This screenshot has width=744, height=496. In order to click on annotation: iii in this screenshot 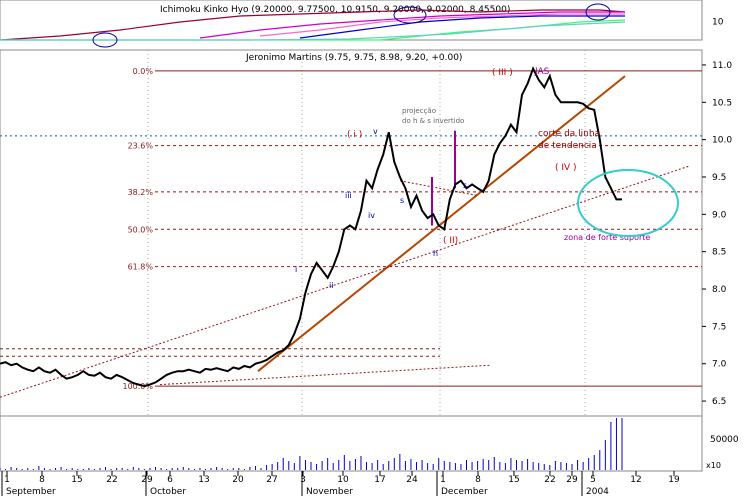, I will do `click(348, 195)`.